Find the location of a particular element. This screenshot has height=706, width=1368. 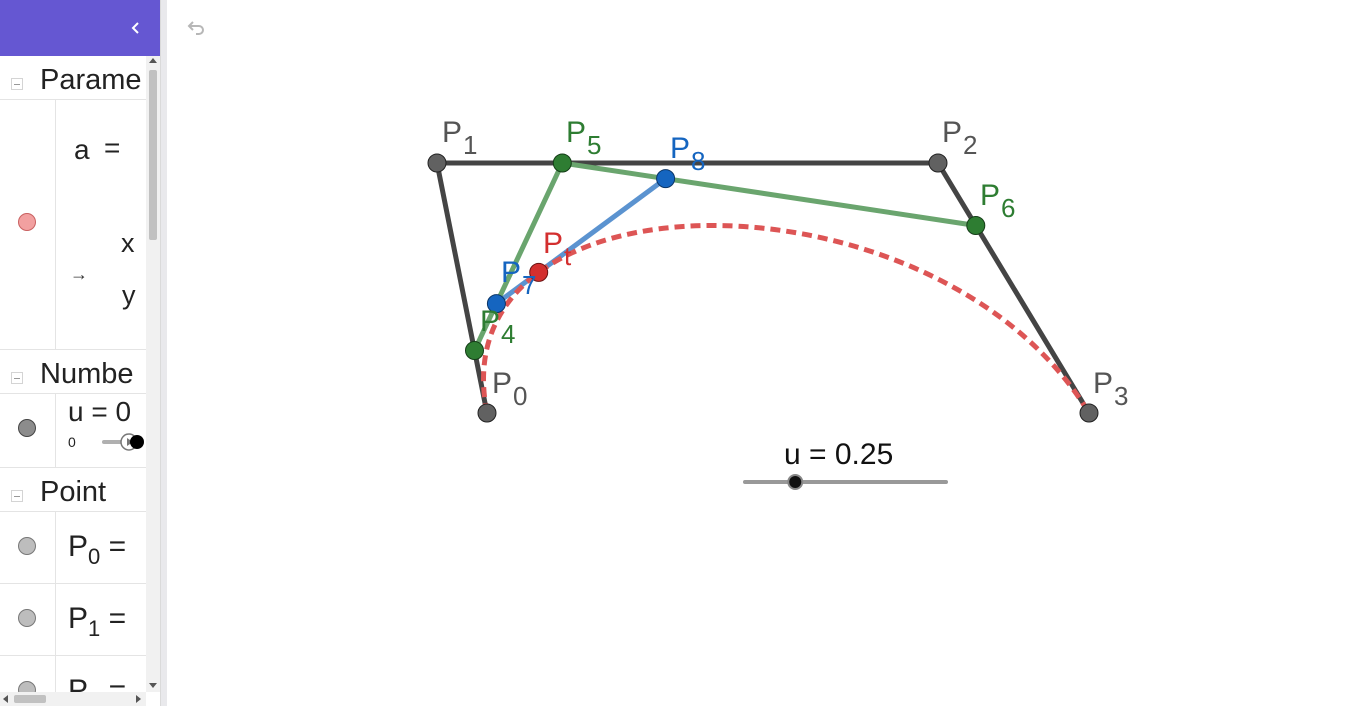

point-p8 is located at coordinates (666, 179).